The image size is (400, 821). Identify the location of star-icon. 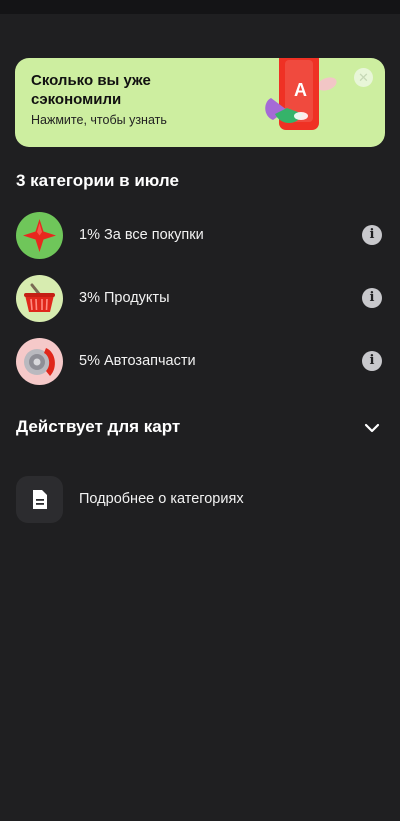
(39, 235).